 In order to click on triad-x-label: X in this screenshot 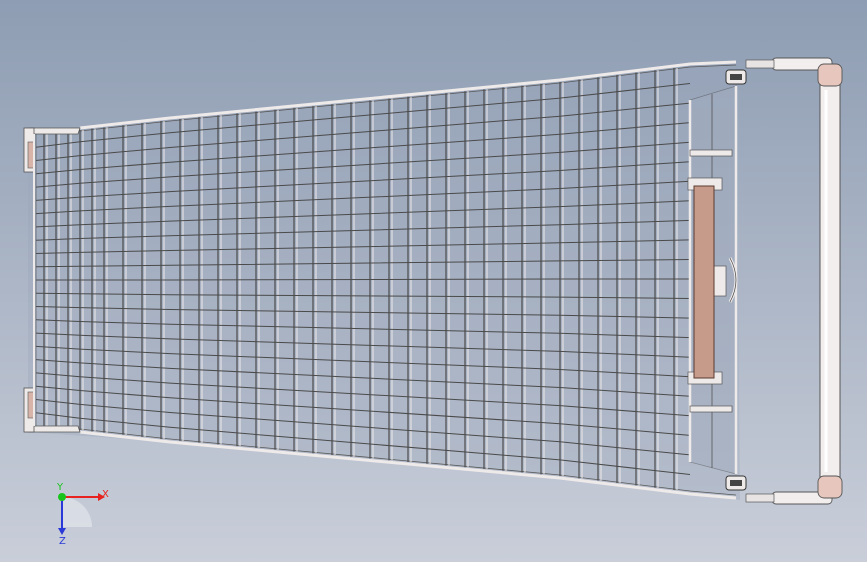, I will do `click(105, 494)`.